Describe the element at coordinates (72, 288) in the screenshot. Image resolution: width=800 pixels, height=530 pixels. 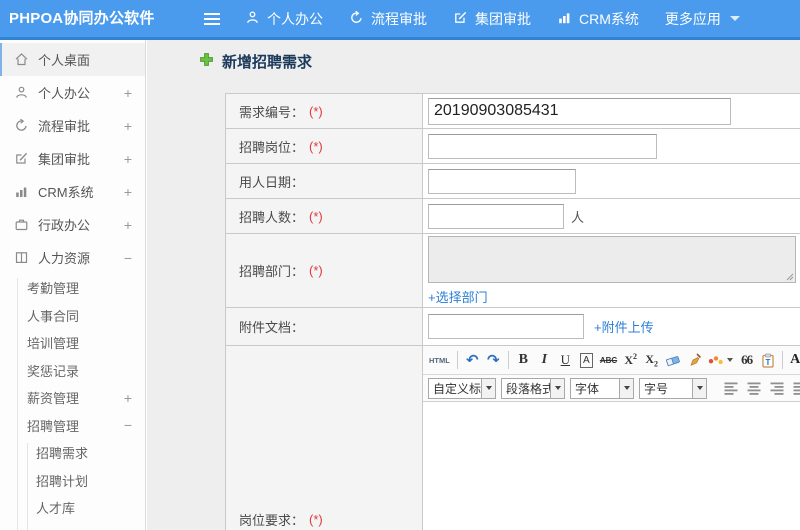
I see `sidebar-item-attendance-management: 考勤管理` at that location.